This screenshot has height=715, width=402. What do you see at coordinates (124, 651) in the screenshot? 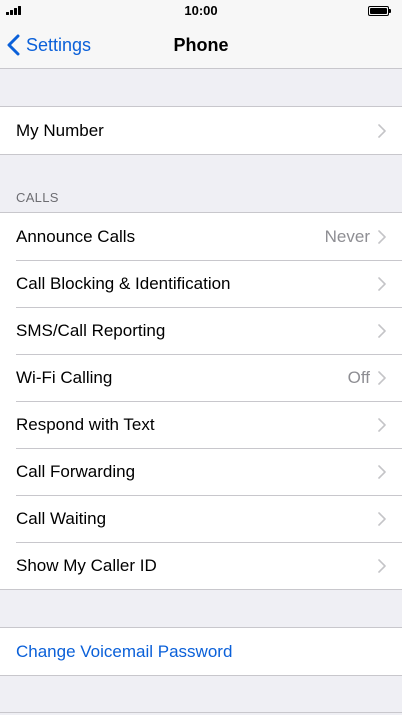
I see `row-label: Change Voicemail Password` at bounding box center [124, 651].